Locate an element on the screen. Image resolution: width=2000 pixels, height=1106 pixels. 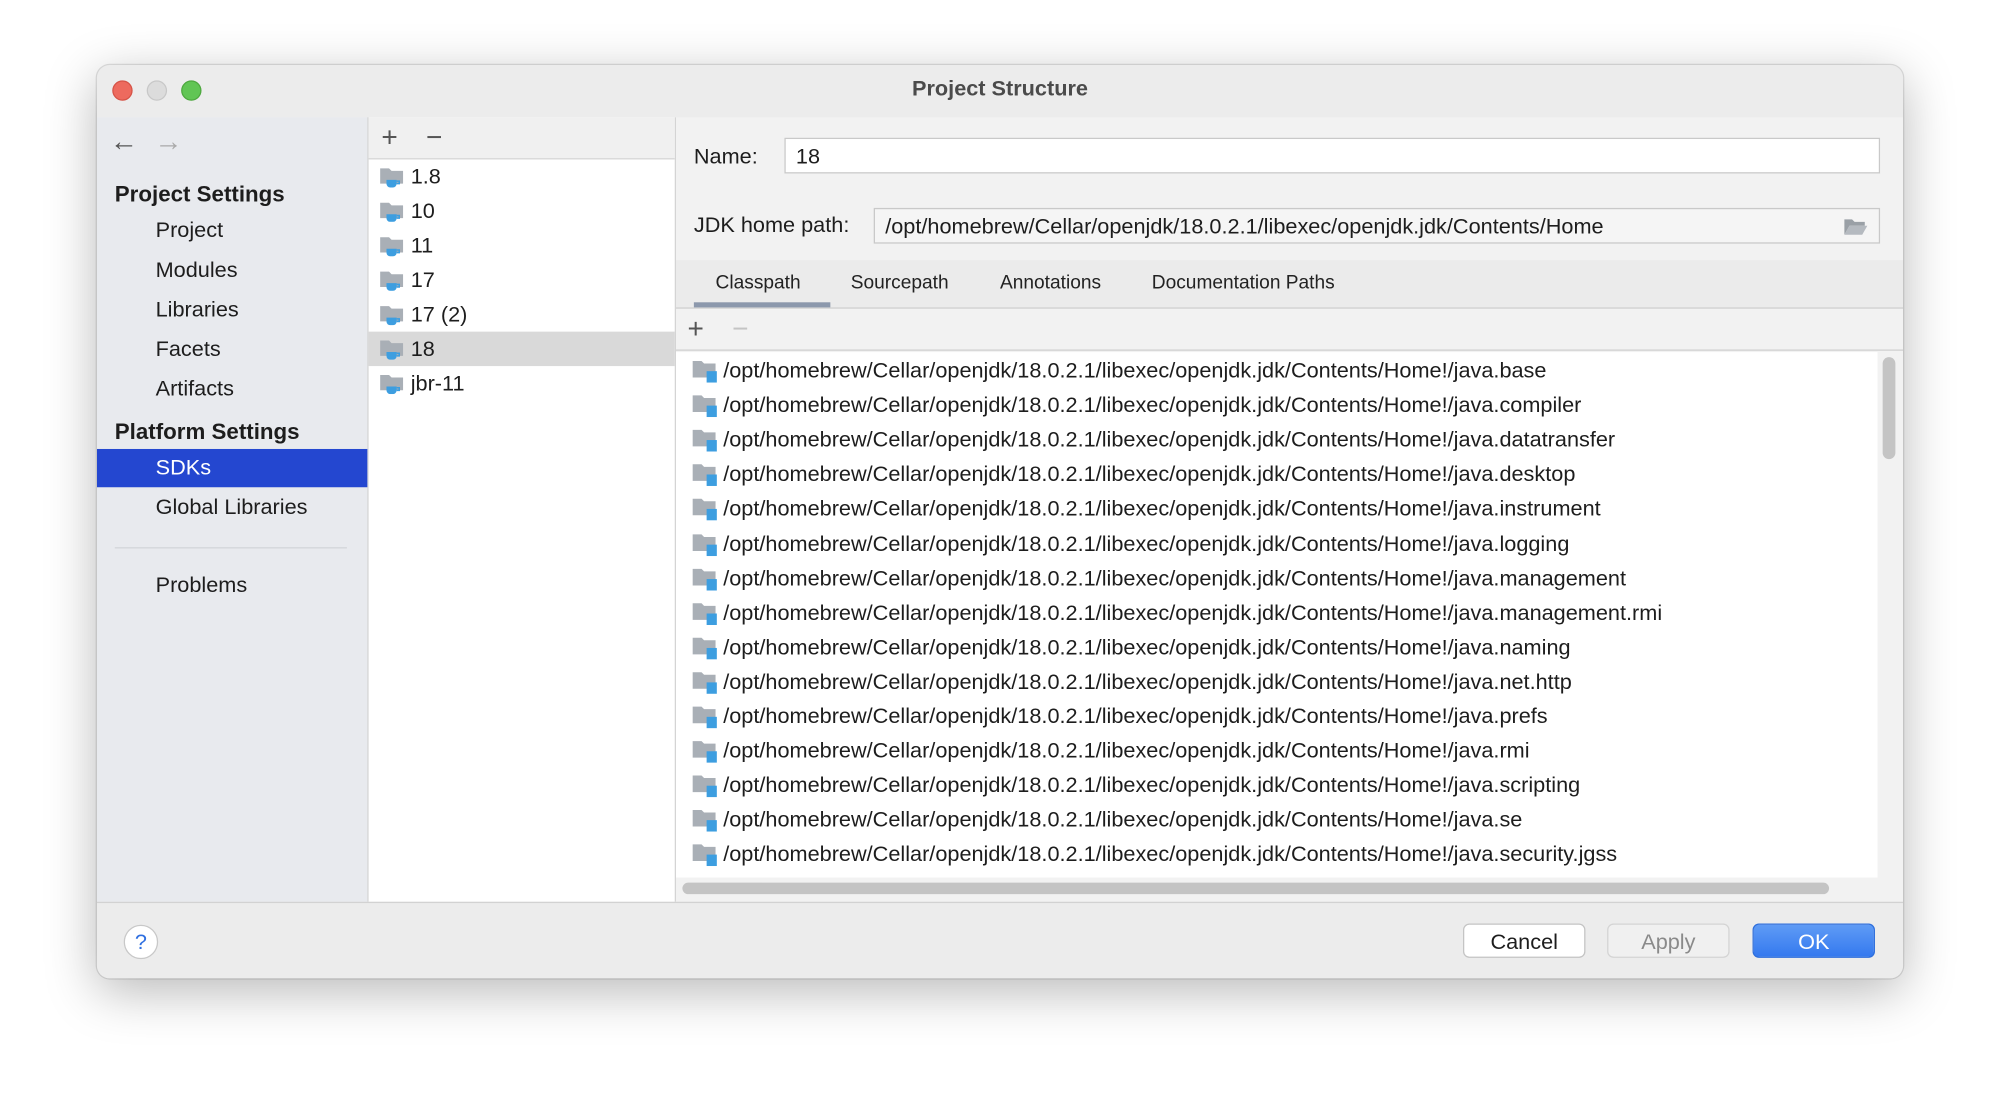
sidebar-item-global-libraries: Global Libraries is located at coordinates (232, 508).